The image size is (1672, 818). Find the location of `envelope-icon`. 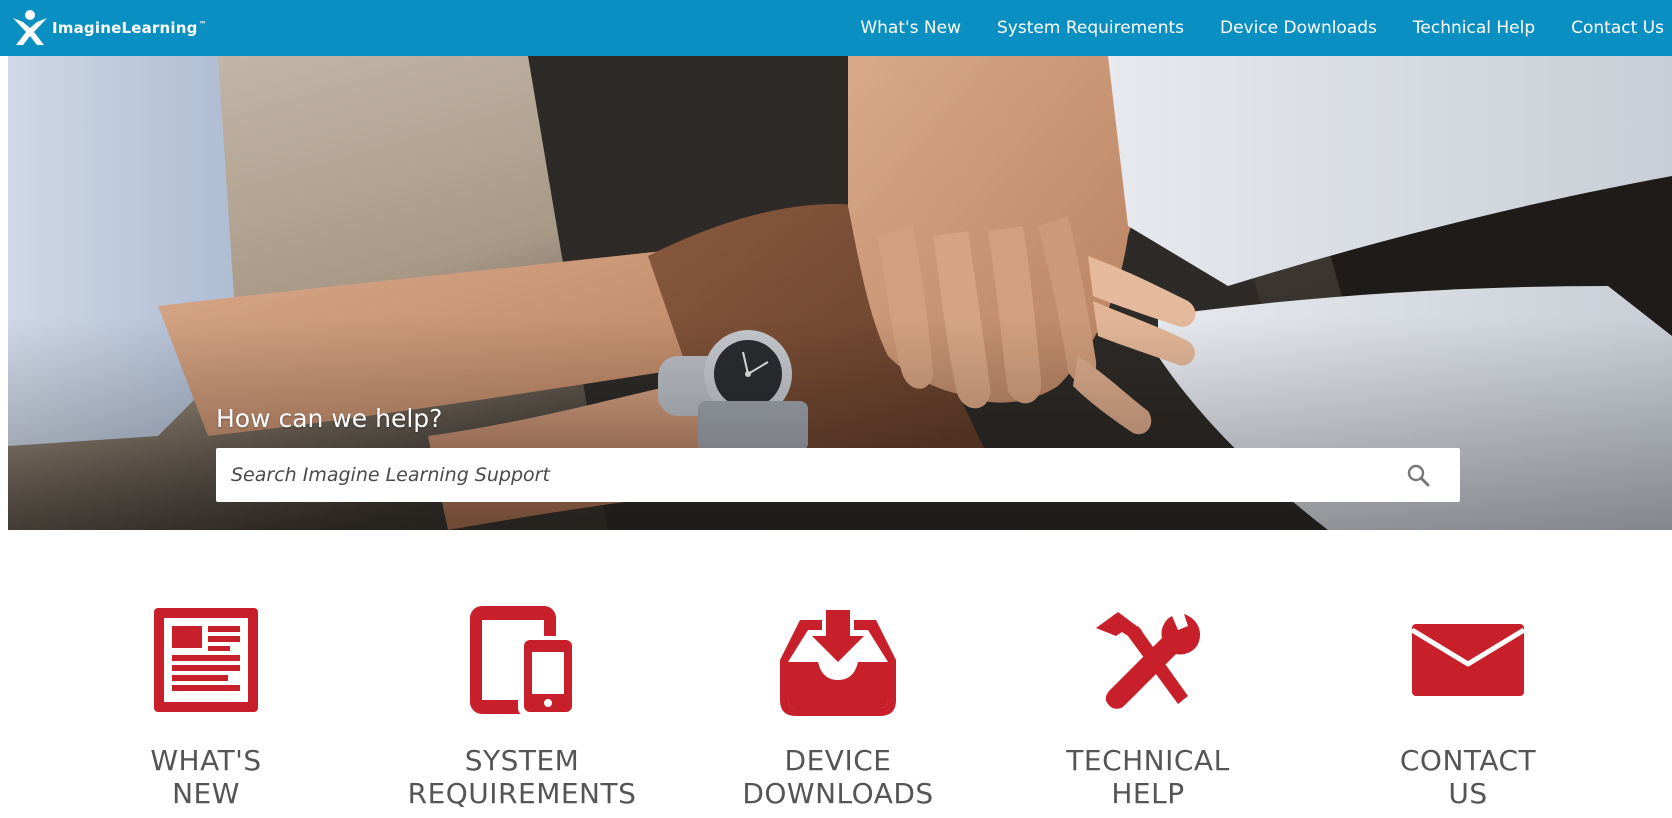

envelope-icon is located at coordinates (1468, 660).